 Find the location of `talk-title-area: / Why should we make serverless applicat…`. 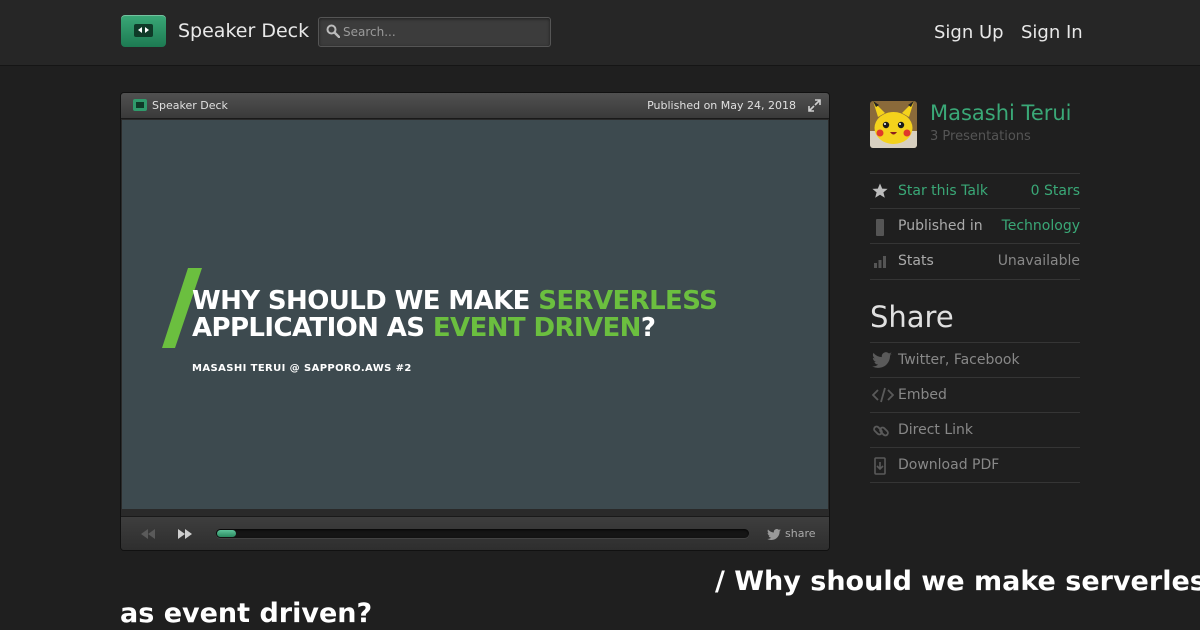

talk-title-area: / Why should we make serverless applicat… is located at coordinates (600, 595).